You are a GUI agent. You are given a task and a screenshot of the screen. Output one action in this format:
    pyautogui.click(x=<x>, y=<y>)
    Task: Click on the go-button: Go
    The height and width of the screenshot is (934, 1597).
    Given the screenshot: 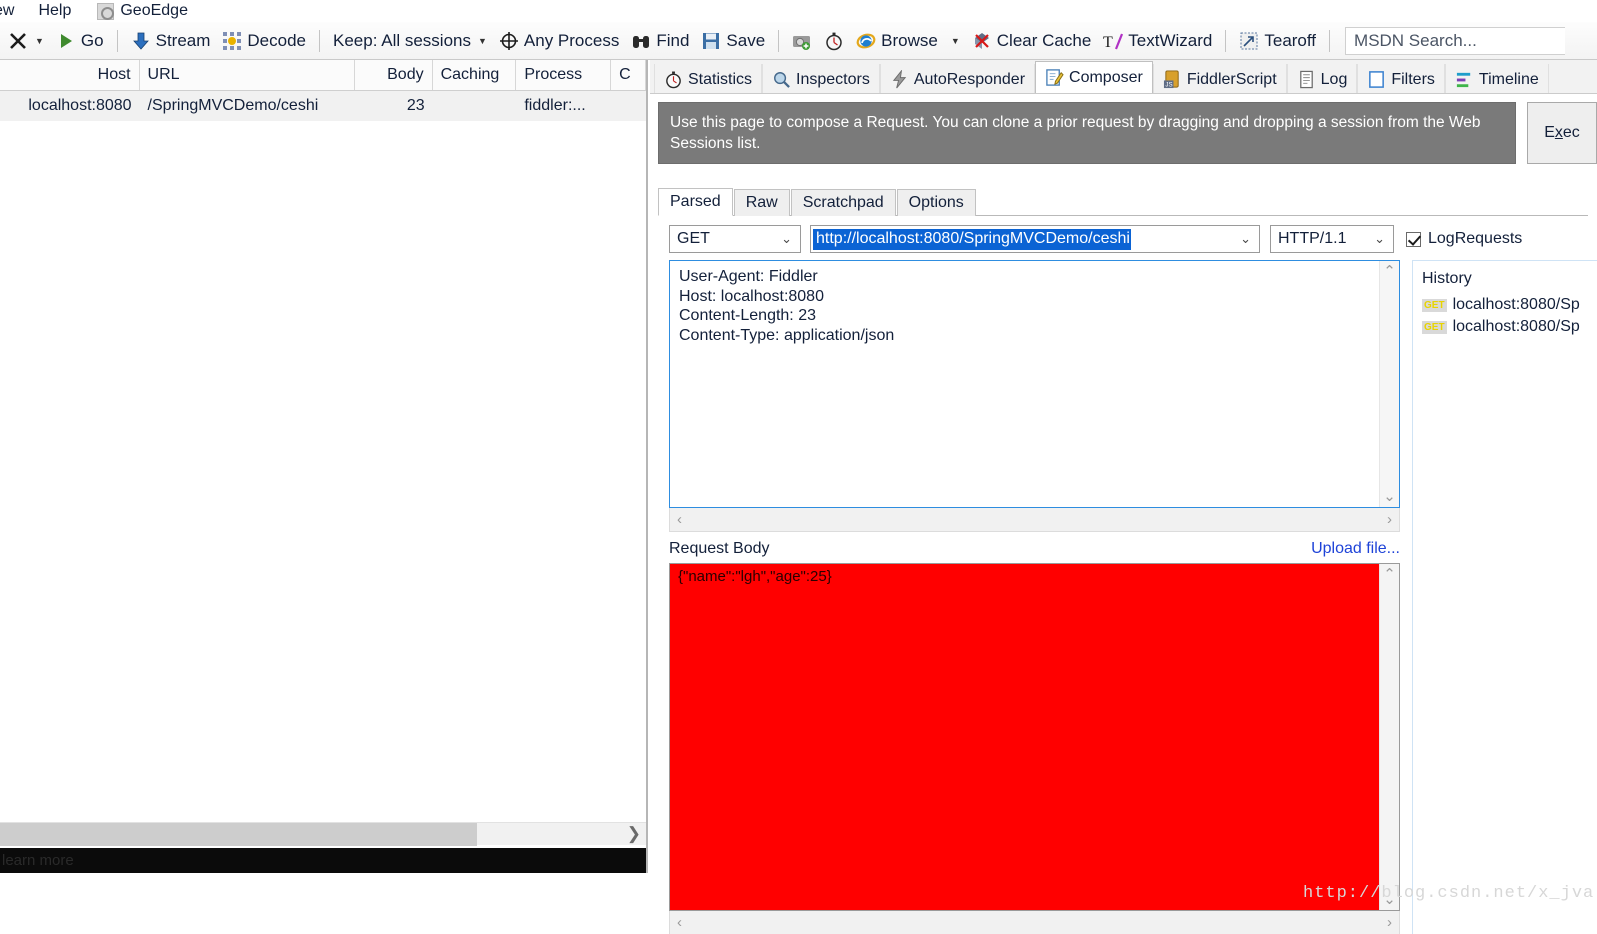 What is the action you would take?
    pyautogui.click(x=80, y=41)
    